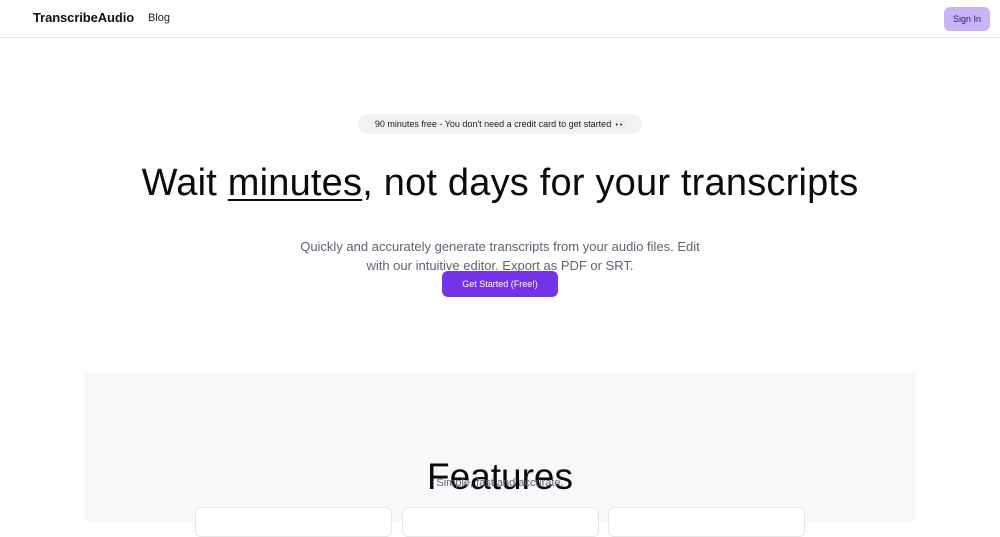  I want to click on features-subtitle: Simple, fast and accurate., so click(500, 483).